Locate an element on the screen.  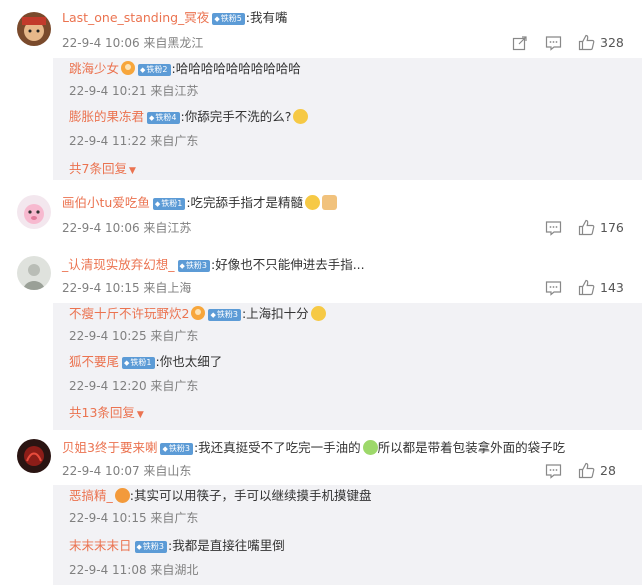
reply-body: 狐不要尾 ◆铁粉1:你也太细了 is located at coordinates (145, 362).